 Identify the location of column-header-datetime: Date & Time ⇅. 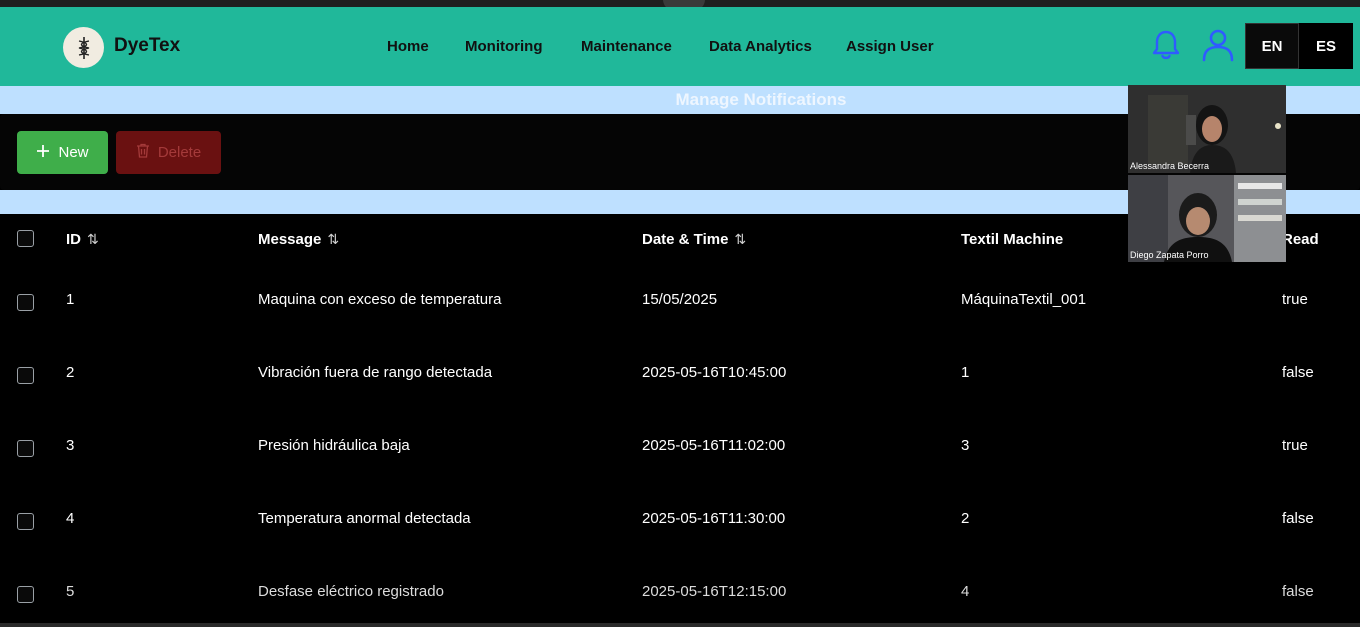
(694, 239).